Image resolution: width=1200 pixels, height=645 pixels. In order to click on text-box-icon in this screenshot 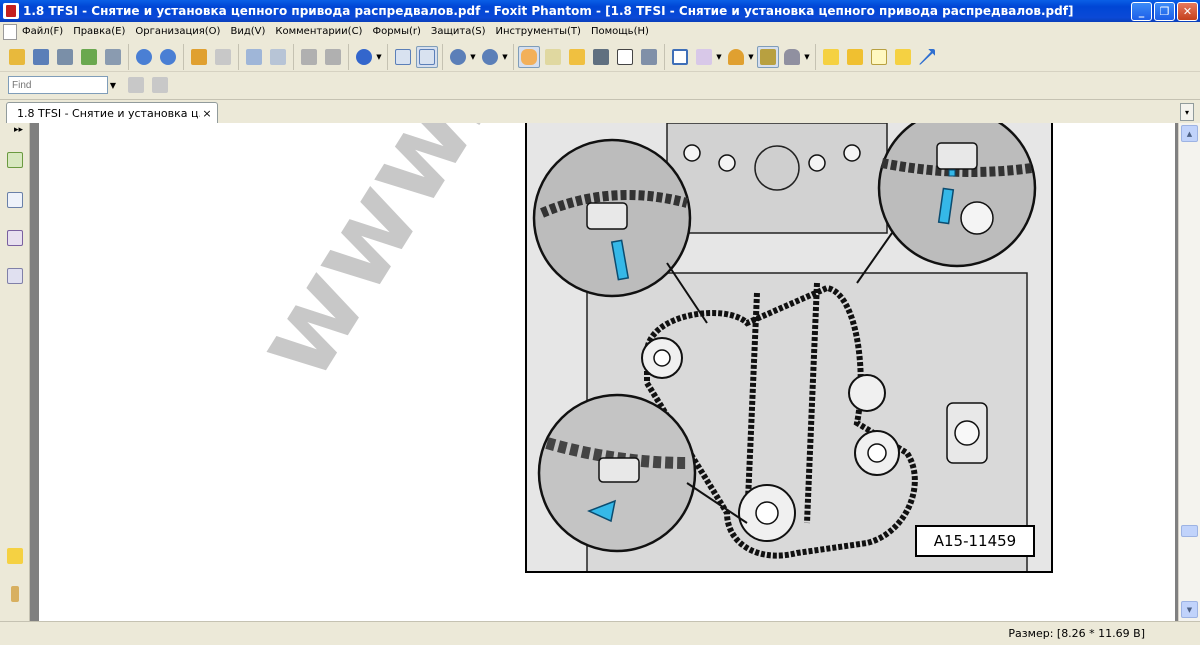, I will do `click(625, 56)`.